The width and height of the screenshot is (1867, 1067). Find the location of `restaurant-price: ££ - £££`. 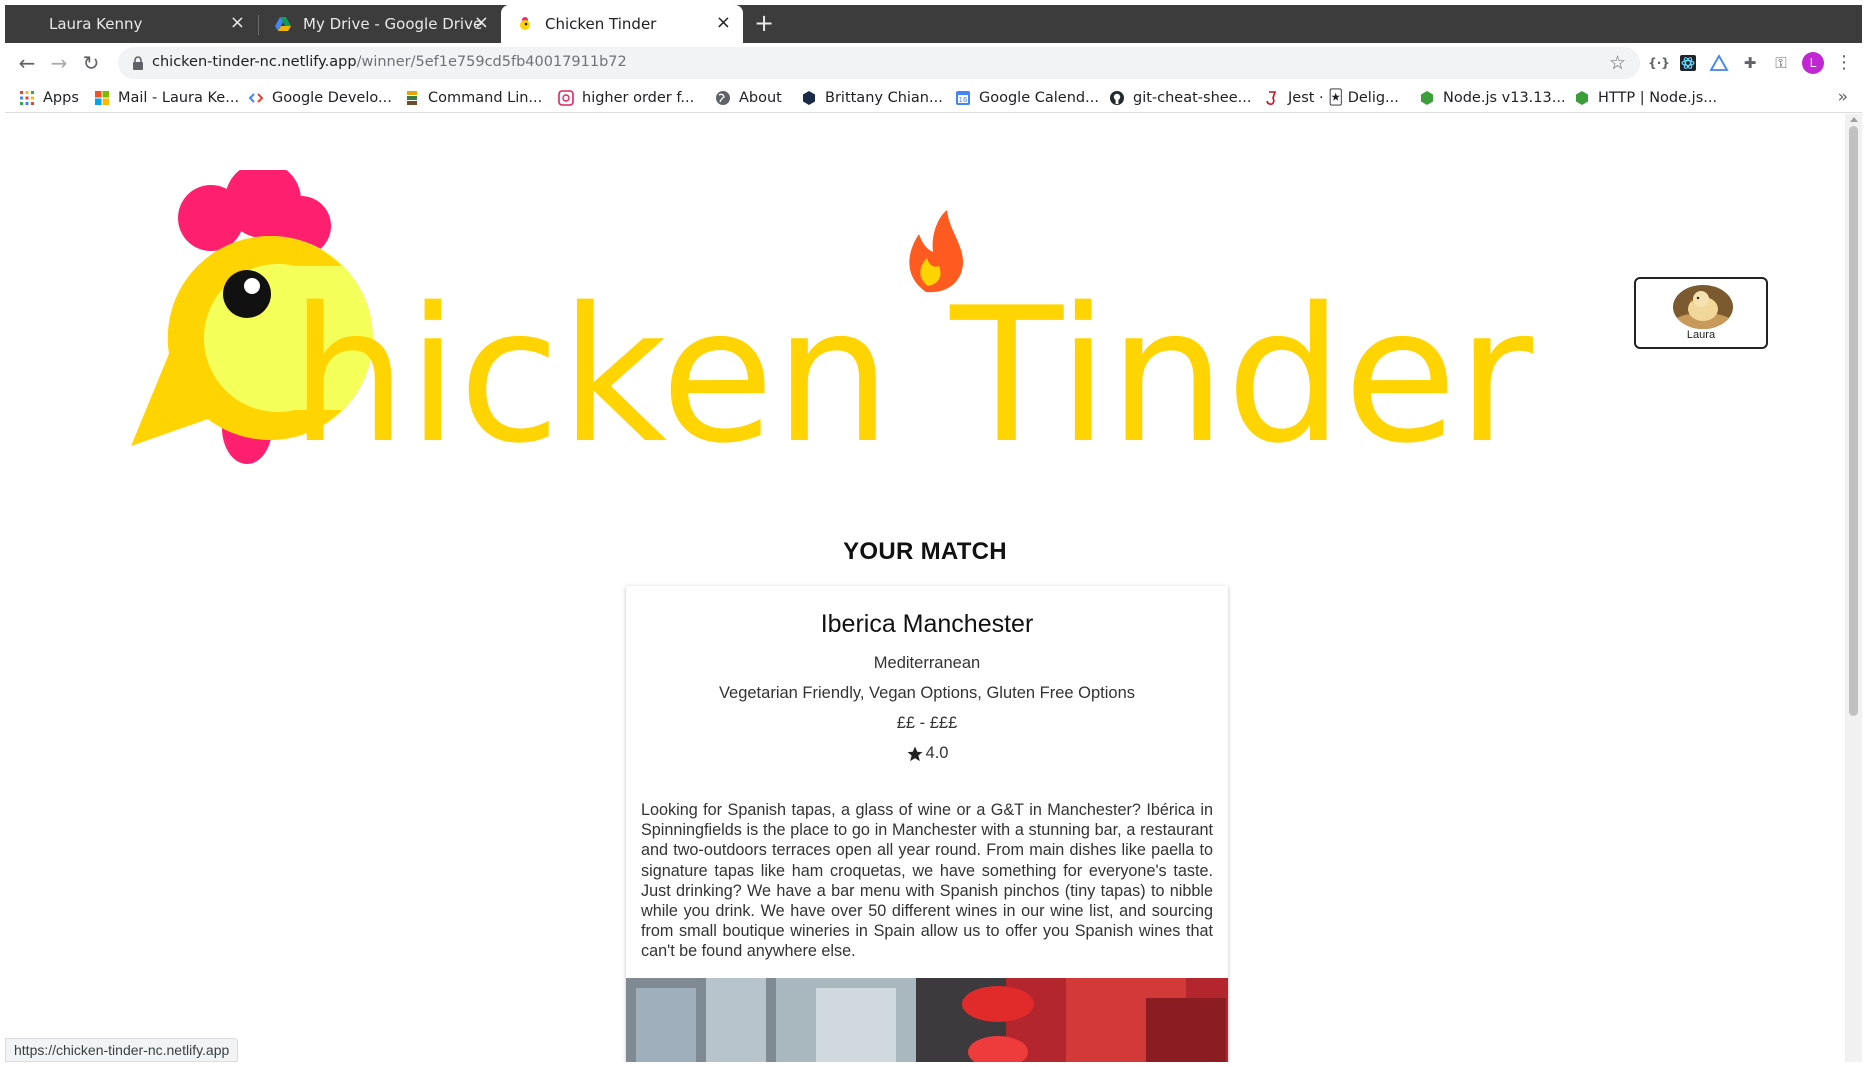

restaurant-price: ££ - £££ is located at coordinates (927, 723).